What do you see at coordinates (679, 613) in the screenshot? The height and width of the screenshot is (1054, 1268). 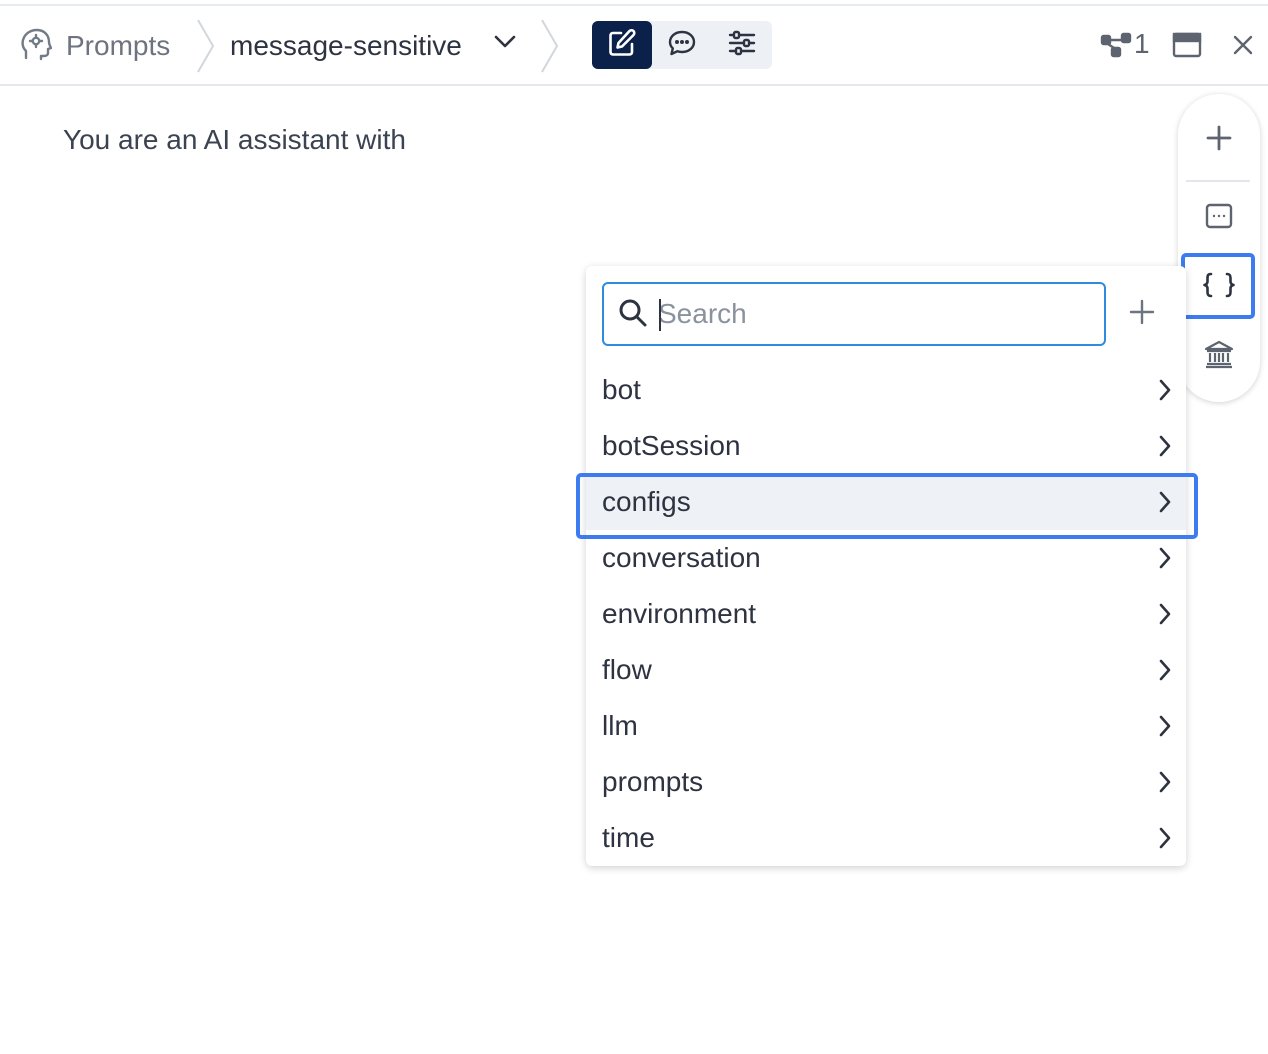 I see `list-item-label: environment` at bounding box center [679, 613].